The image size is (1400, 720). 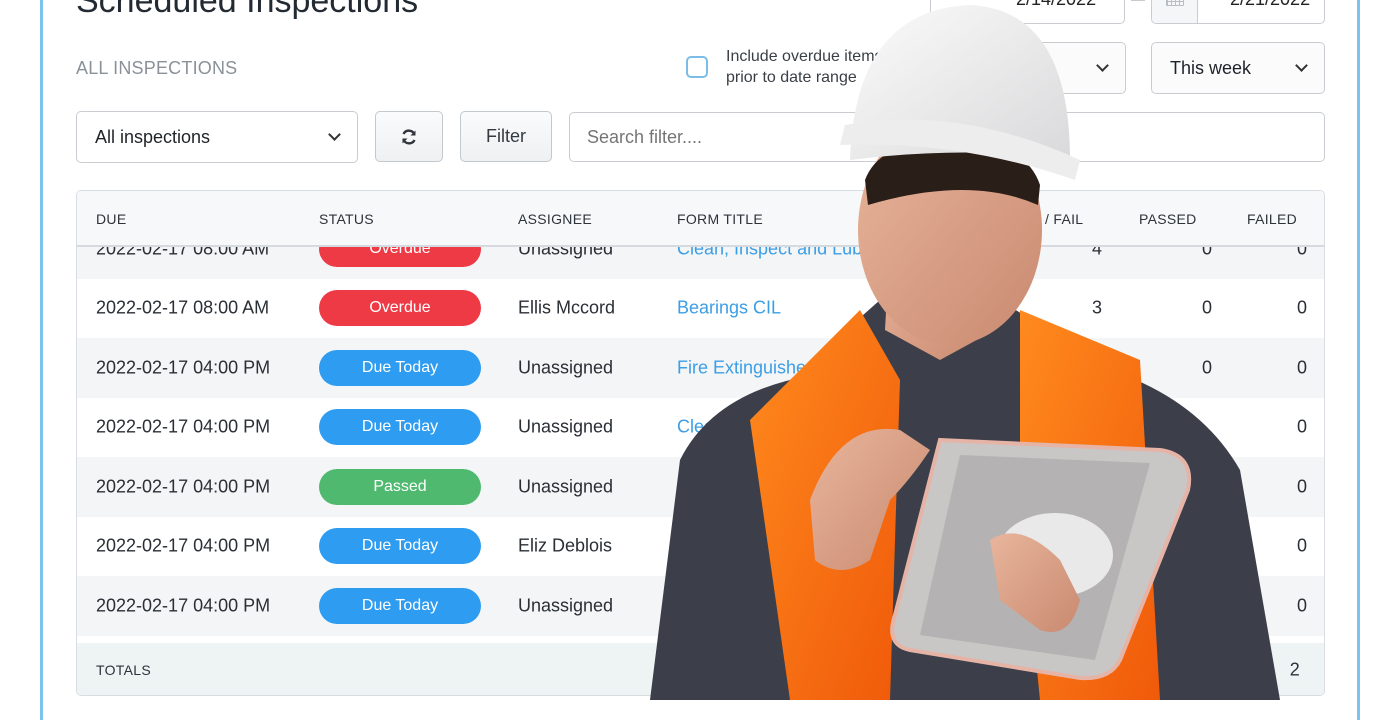 I want to click on totals-row: TOTALS 2, so click(x=700, y=669).